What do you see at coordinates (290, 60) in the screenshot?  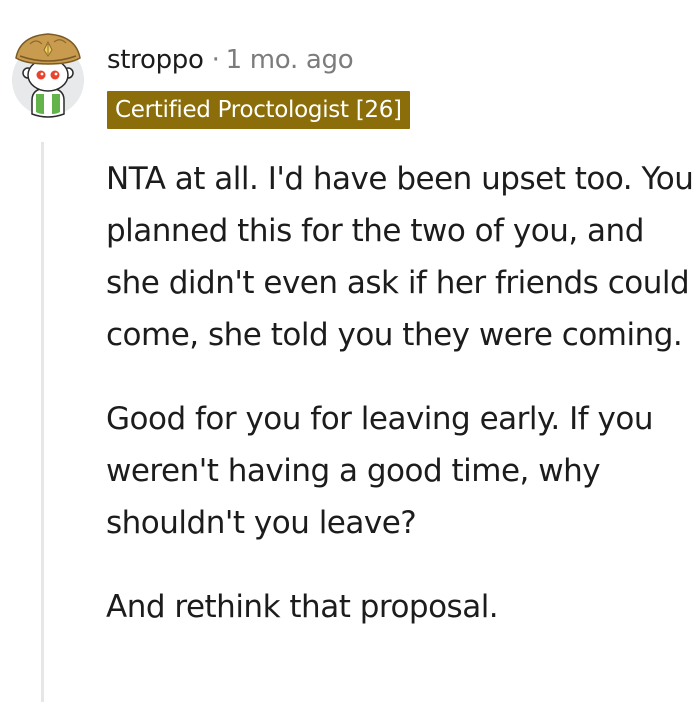 I see `comment-timestamp: 1 mo. ago` at bounding box center [290, 60].